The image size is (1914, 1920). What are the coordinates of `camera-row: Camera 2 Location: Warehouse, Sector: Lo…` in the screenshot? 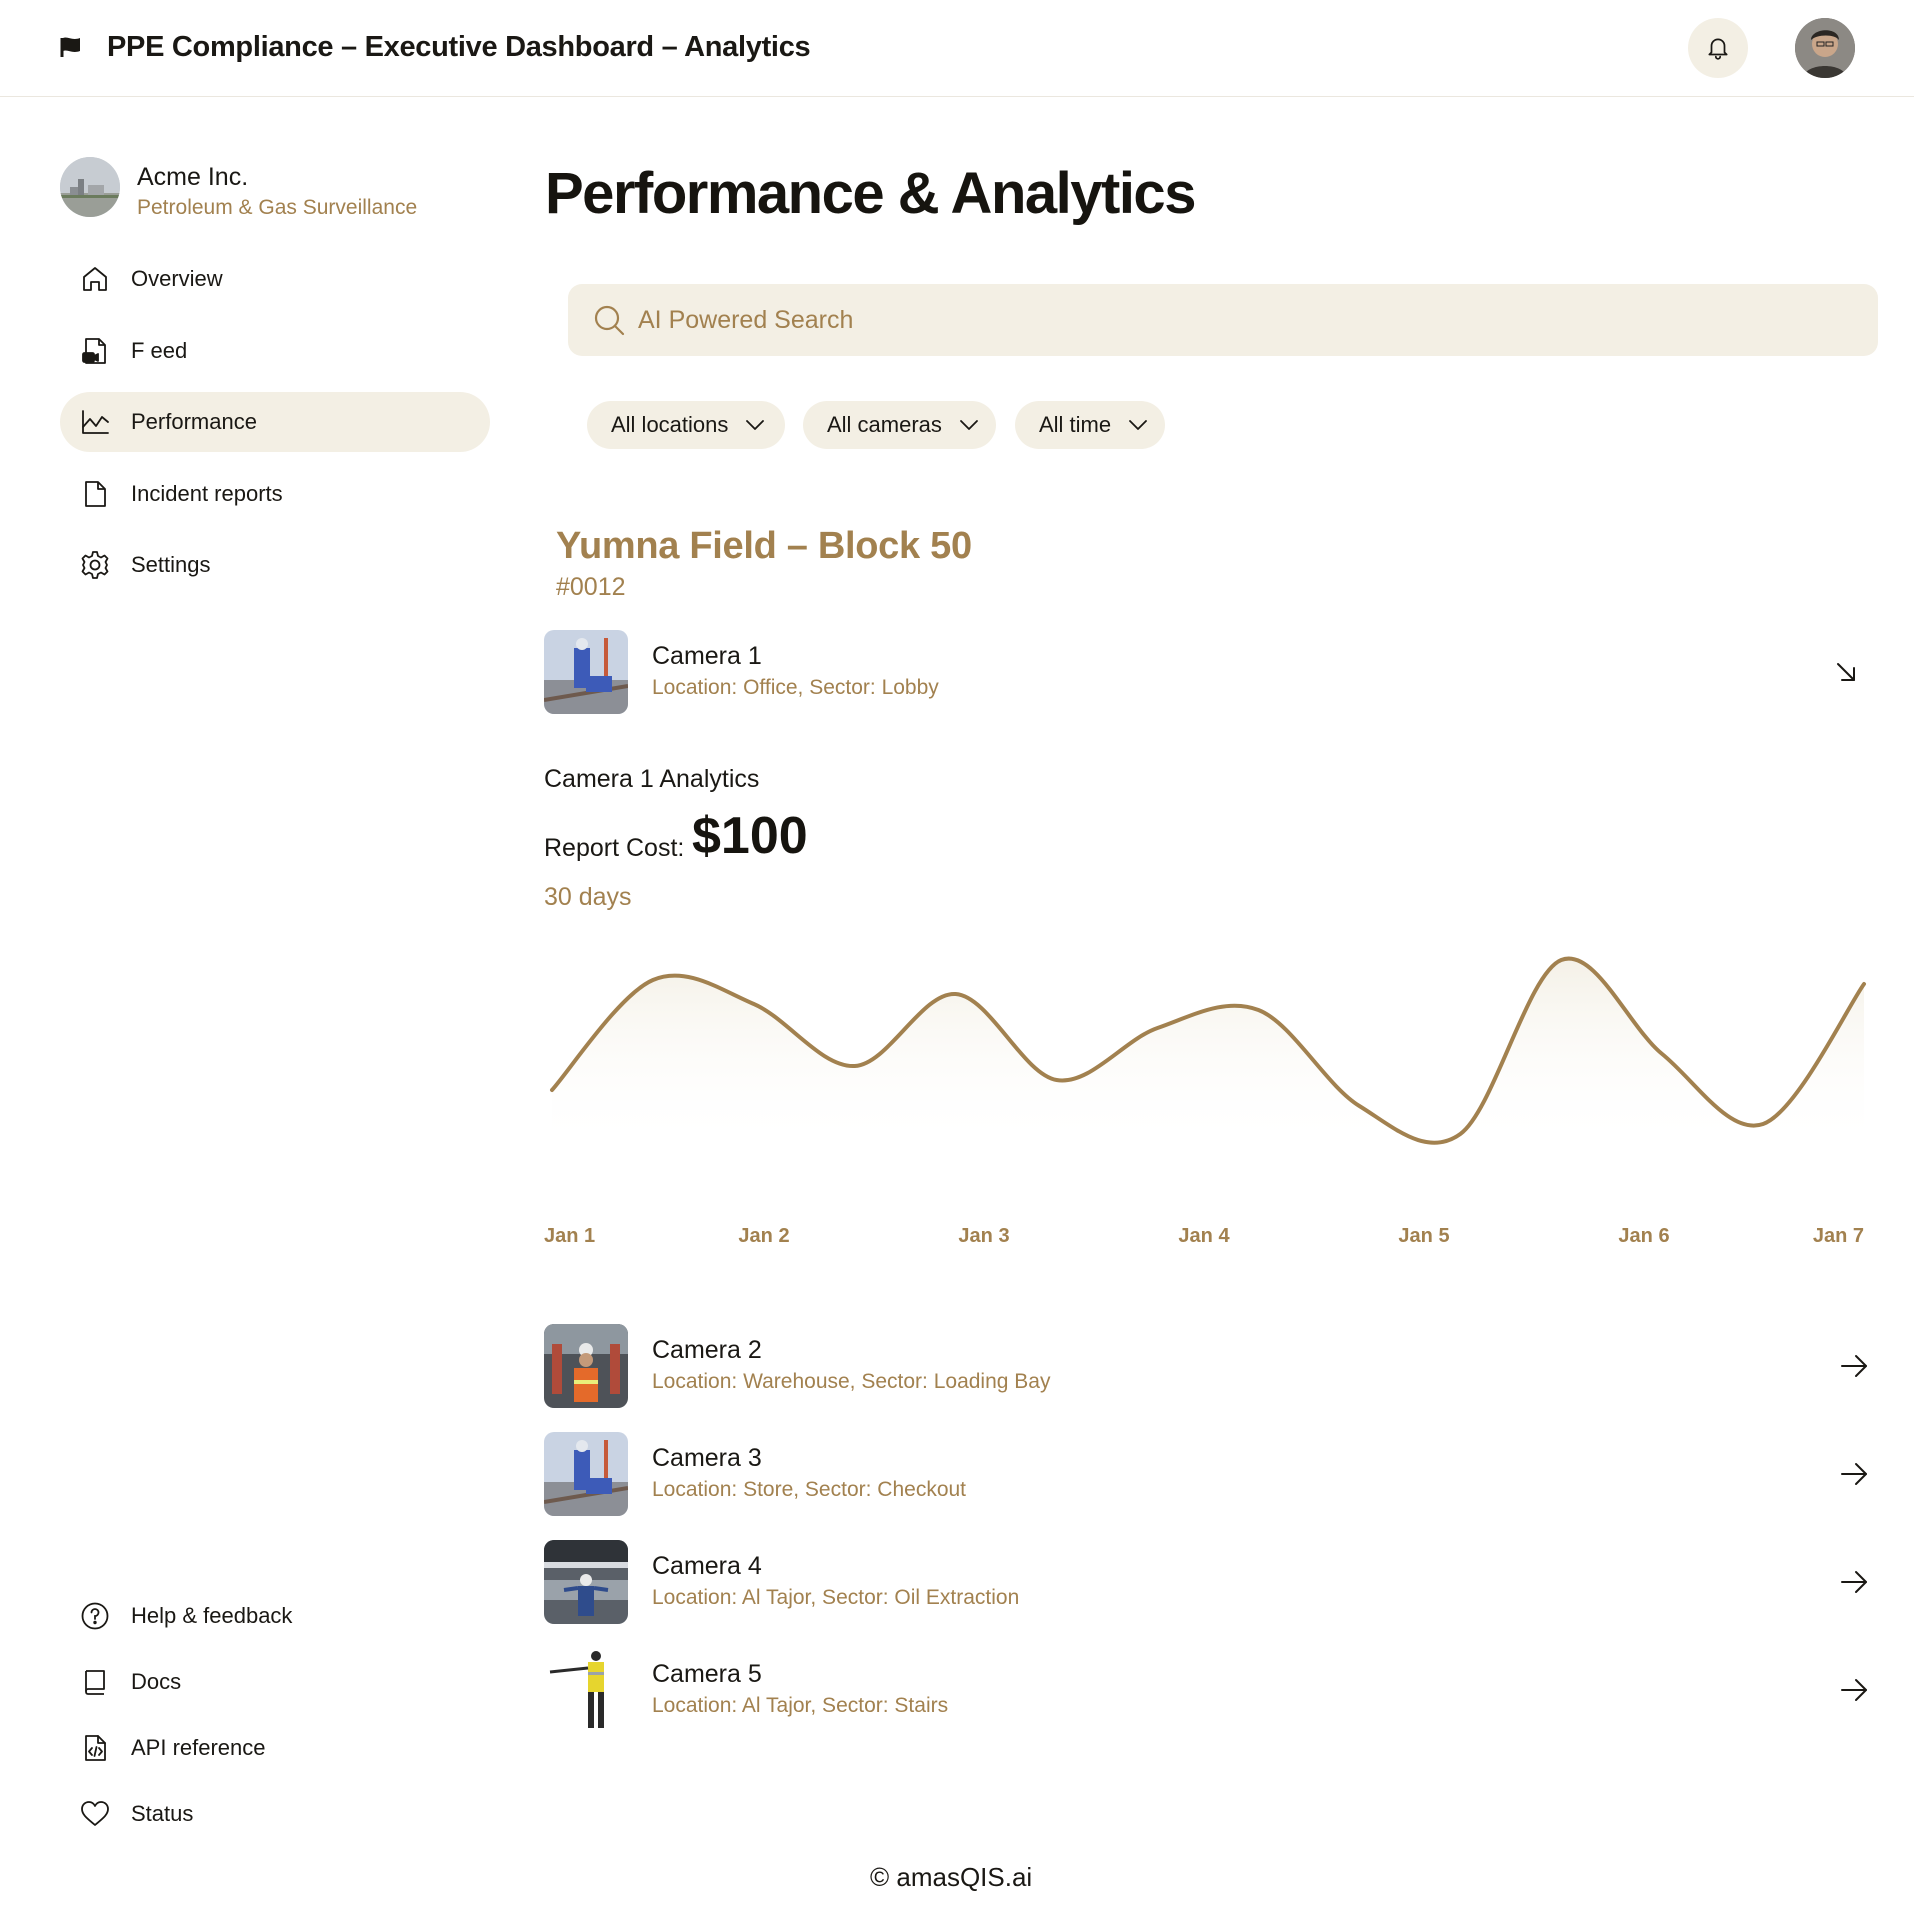 It's located at (1209, 1366).